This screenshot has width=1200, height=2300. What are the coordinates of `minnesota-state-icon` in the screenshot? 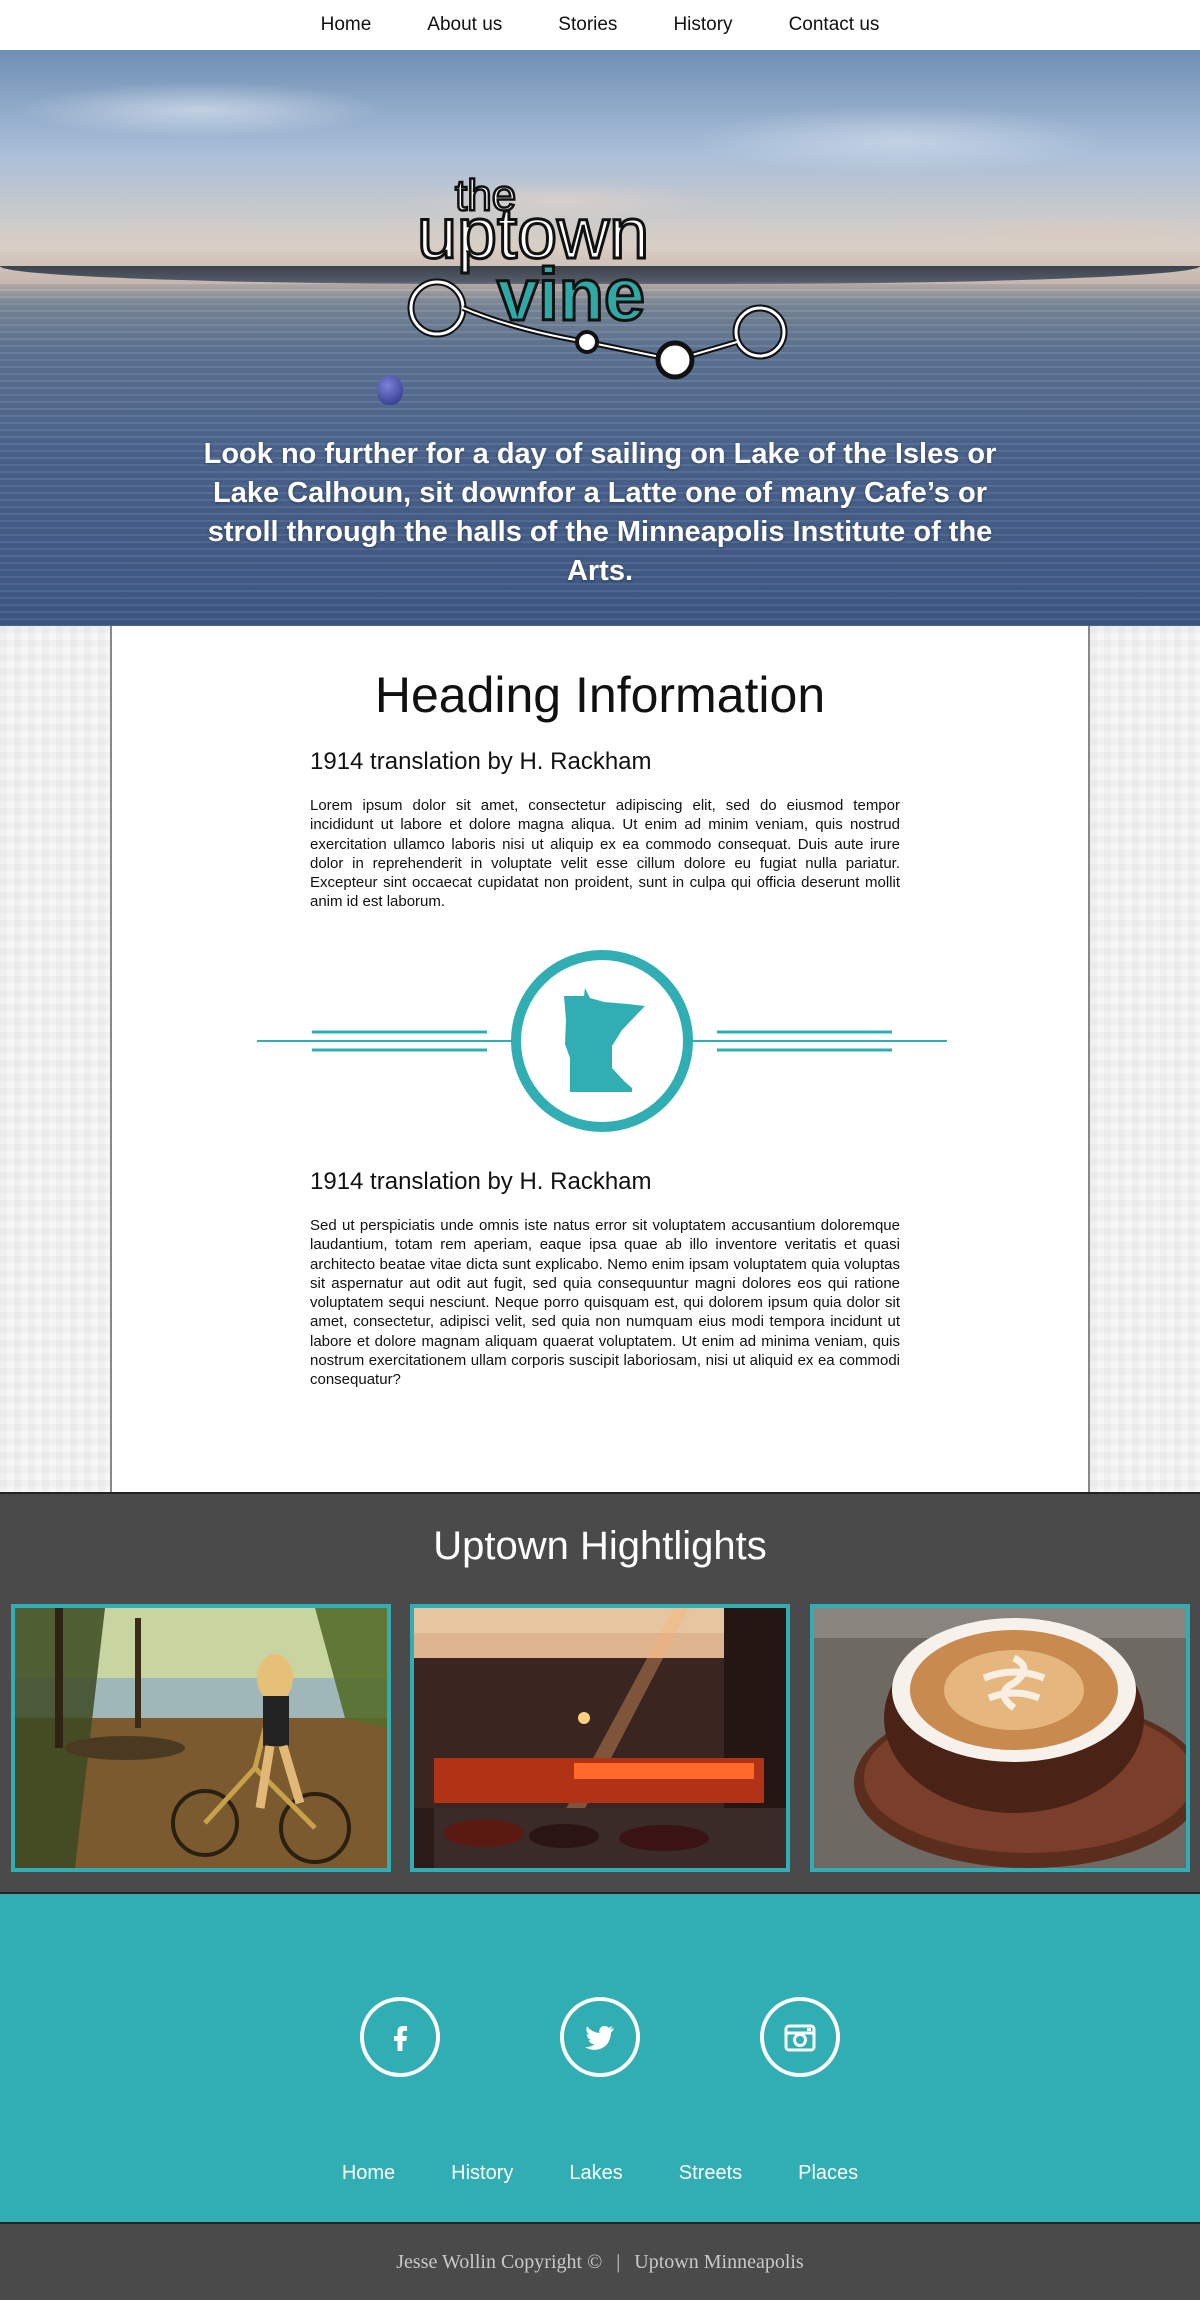 It's located at (604, 1040).